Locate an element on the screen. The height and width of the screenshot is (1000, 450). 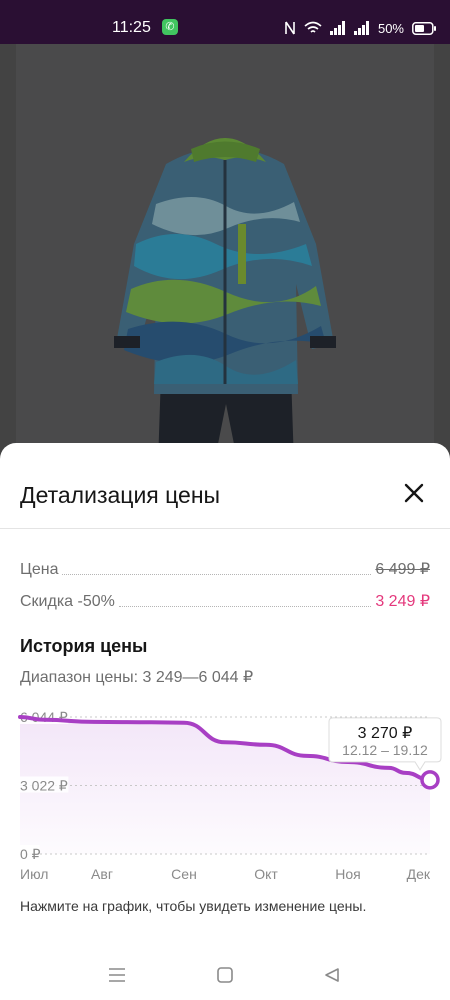
back-button is located at coordinates (332, 975).